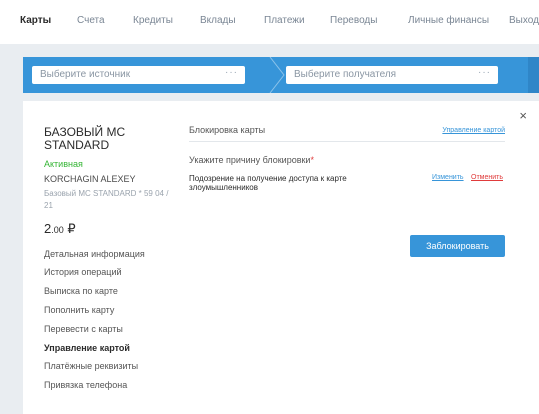 The width and height of the screenshot is (539, 414). What do you see at coordinates (71, 228) in the screenshot?
I see `currency-symbol: ₽` at bounding box center [71, 228].